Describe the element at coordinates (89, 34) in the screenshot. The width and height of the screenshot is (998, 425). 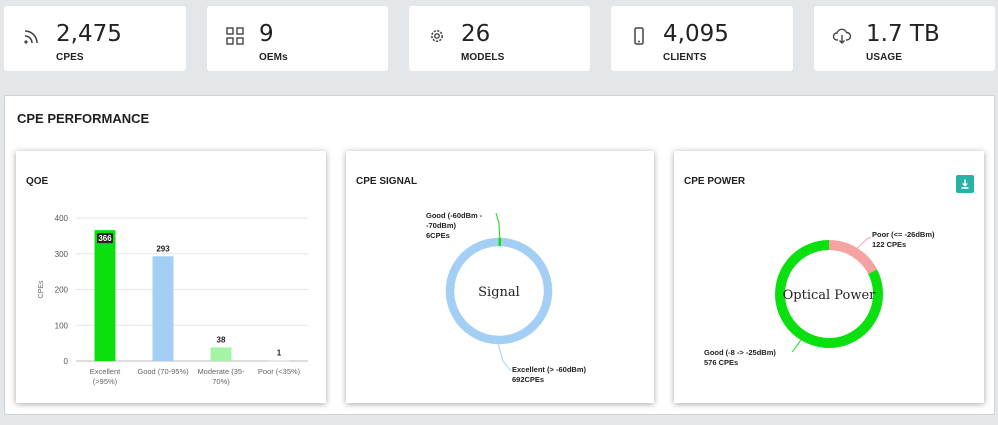
I see `stat-value: 2,475` at that location.